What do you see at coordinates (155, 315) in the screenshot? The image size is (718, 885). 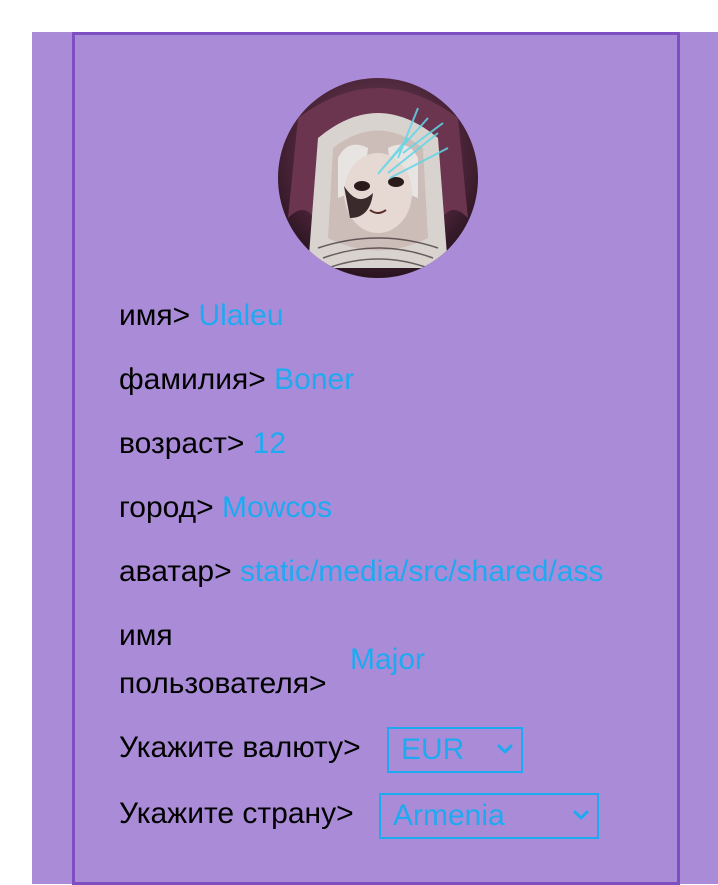 I see `first-name-label: имя>` at bounding box center [155, 315].